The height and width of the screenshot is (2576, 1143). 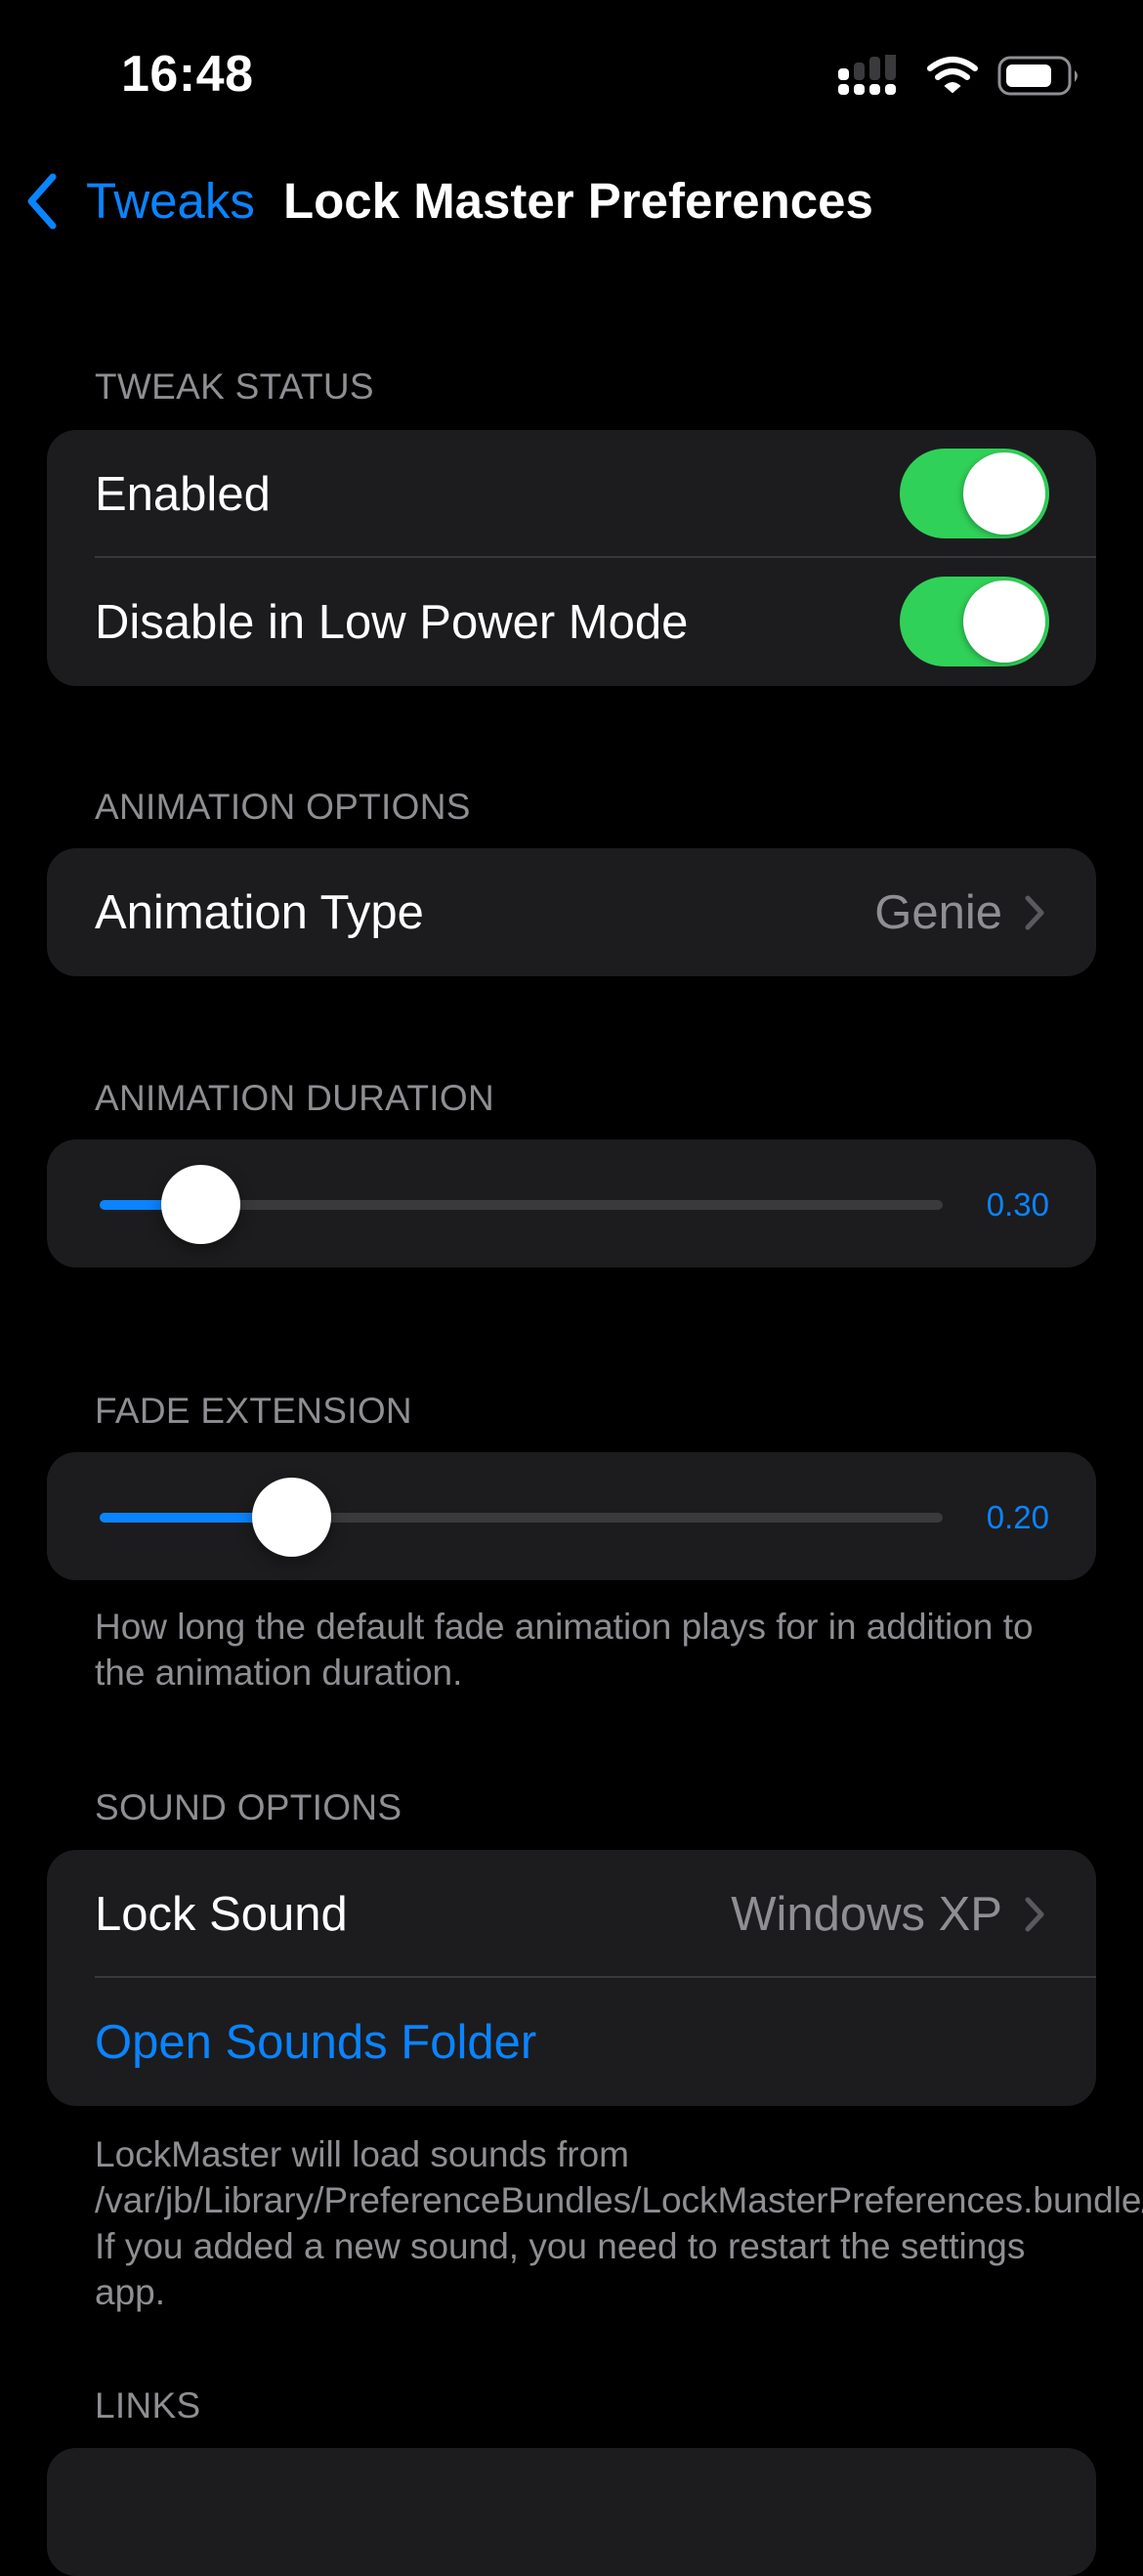 I want to click on open-sounds-folder-button: Open Sounds Folder, so click(x=315, y=2042).